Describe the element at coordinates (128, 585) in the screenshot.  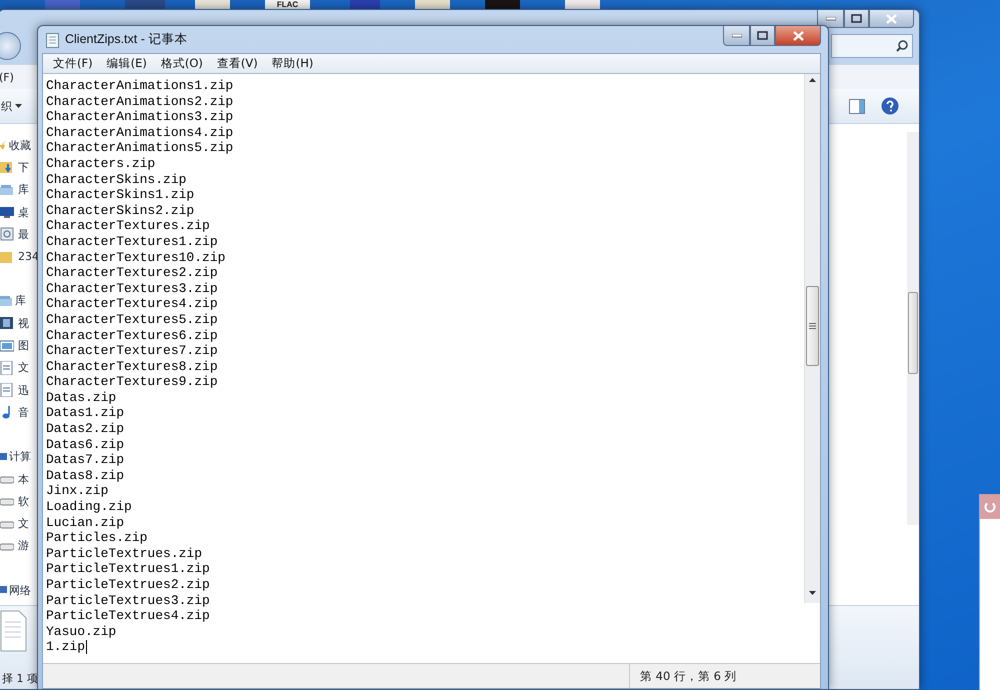
I see `text-line: ParticleTextrues2.zip` at that location.